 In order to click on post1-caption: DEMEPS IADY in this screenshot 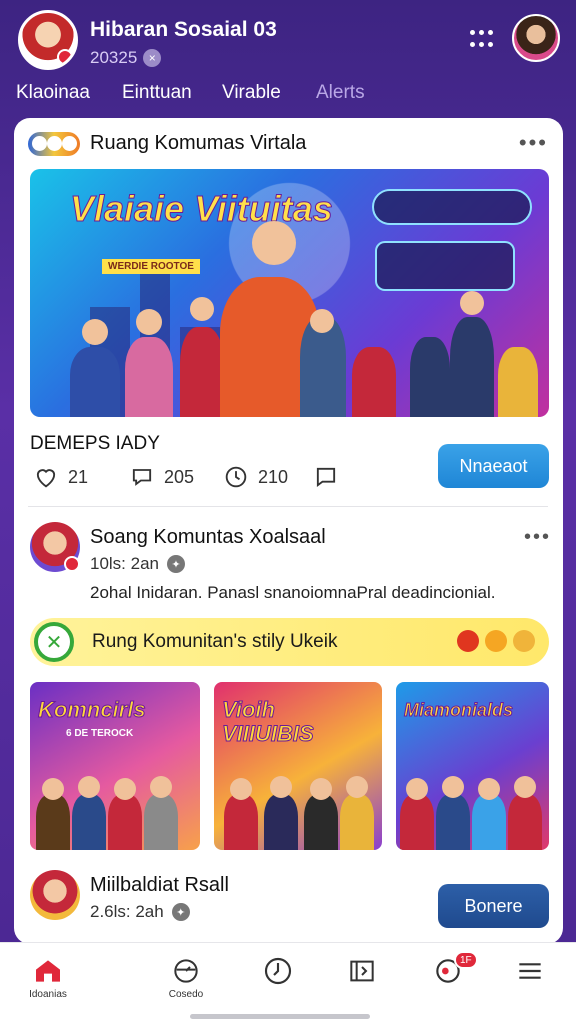, I will do `click(95, 443)`.